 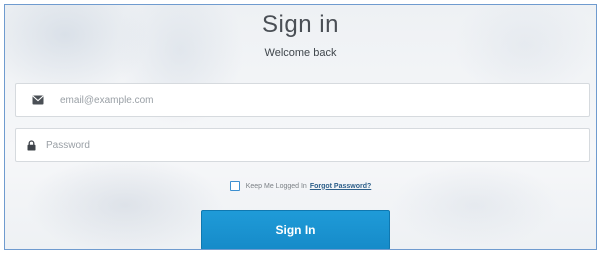 What do you see at coordinates (31, 145) in the screenshot?
I see `lock-icon` at bounding box center [31, 145].